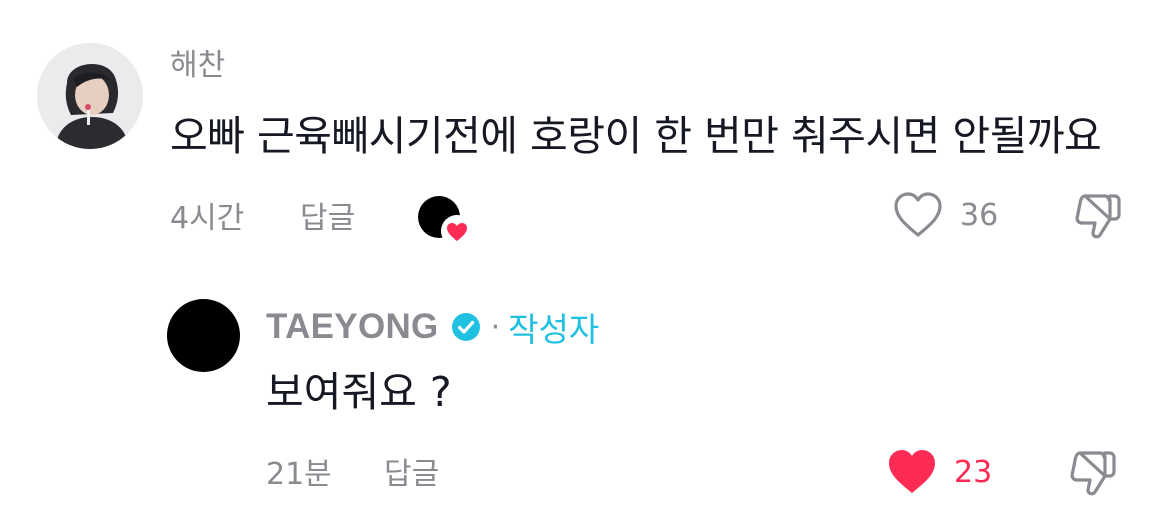 This screenshot has width=1170, height=525. What do you see at coordinates (203, 335) in the screenshot?
I see `creator-avatar` at bounding box center [203, 335].